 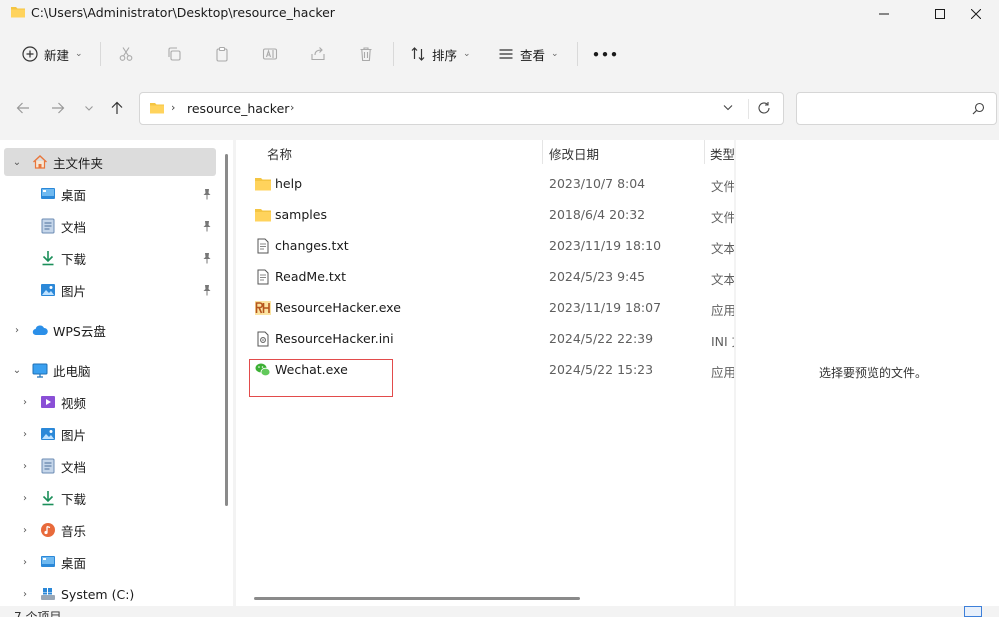 I want to click on desktop-icon, so click(x=48, y=562).